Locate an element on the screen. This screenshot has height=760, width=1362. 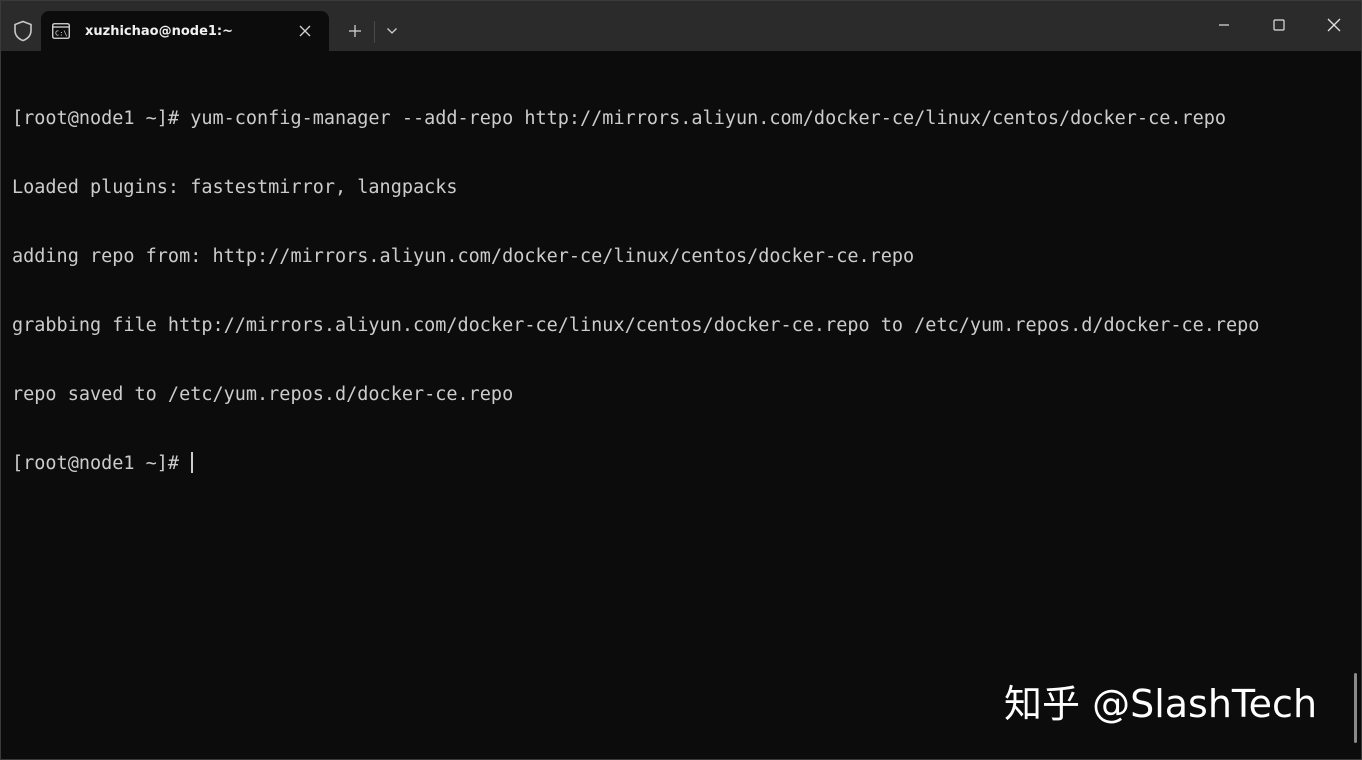
terminal-icon: C:\ is located at coordinates (61, 31).